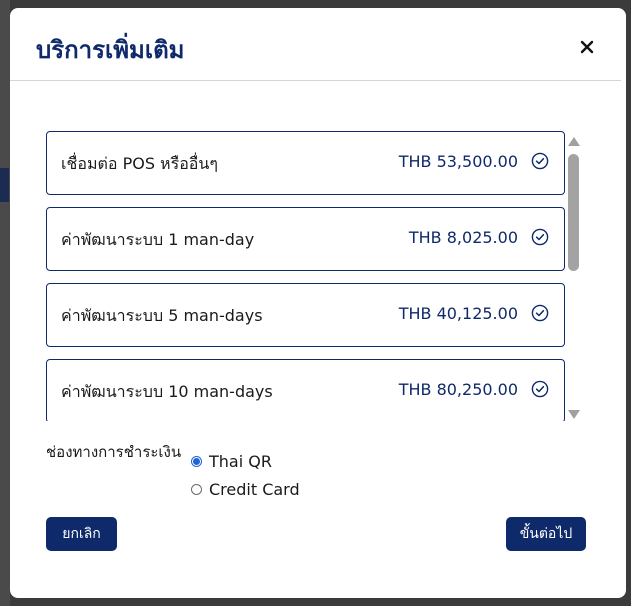 This screenshot has height=606, width=631. I want to click on service-item-name: ค่าพัฒนาระบบ 1 man-day, so click(158, 239).